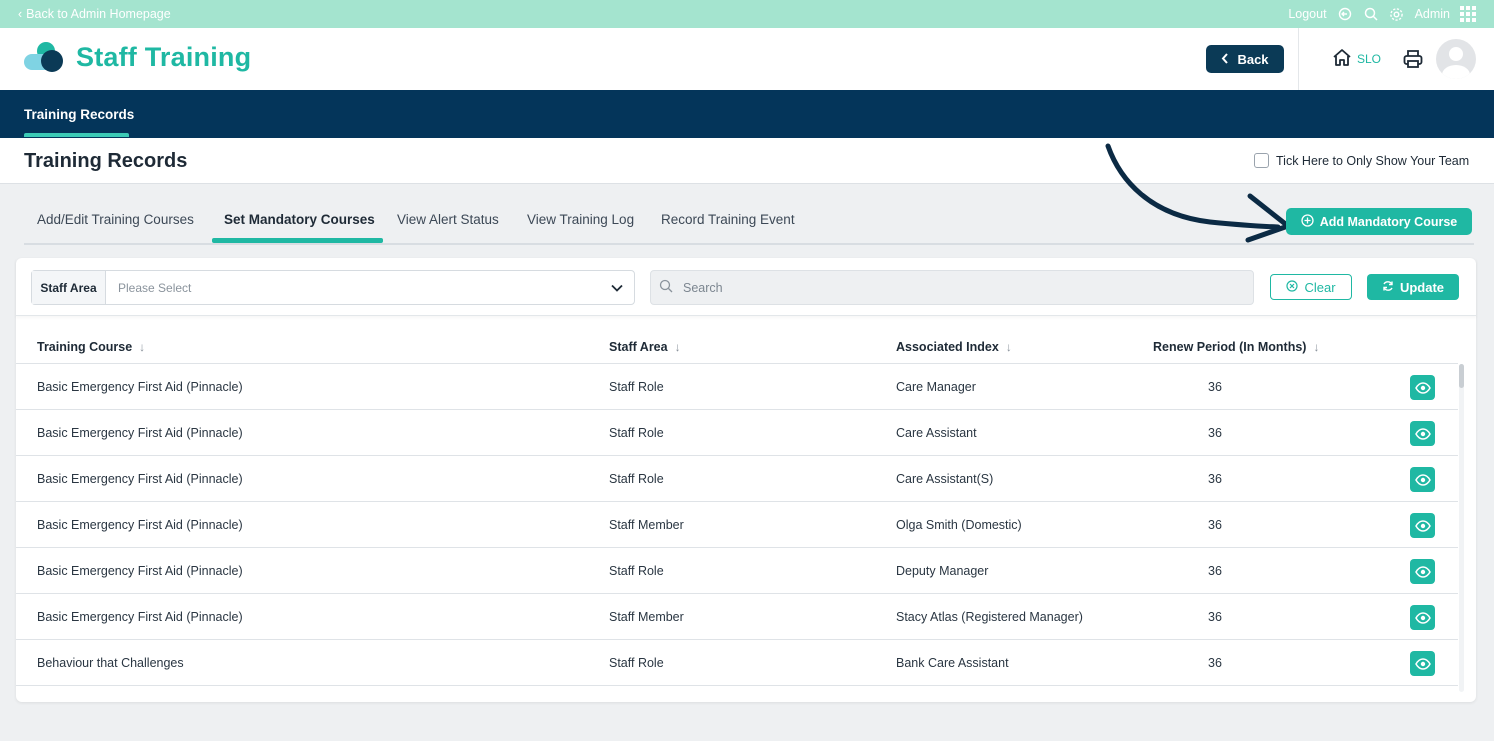  What do you see at coordinates (580, 219) in the screenshot?
I see `tab-view-training-log: View Training Log` at bounding box center [580, 219].